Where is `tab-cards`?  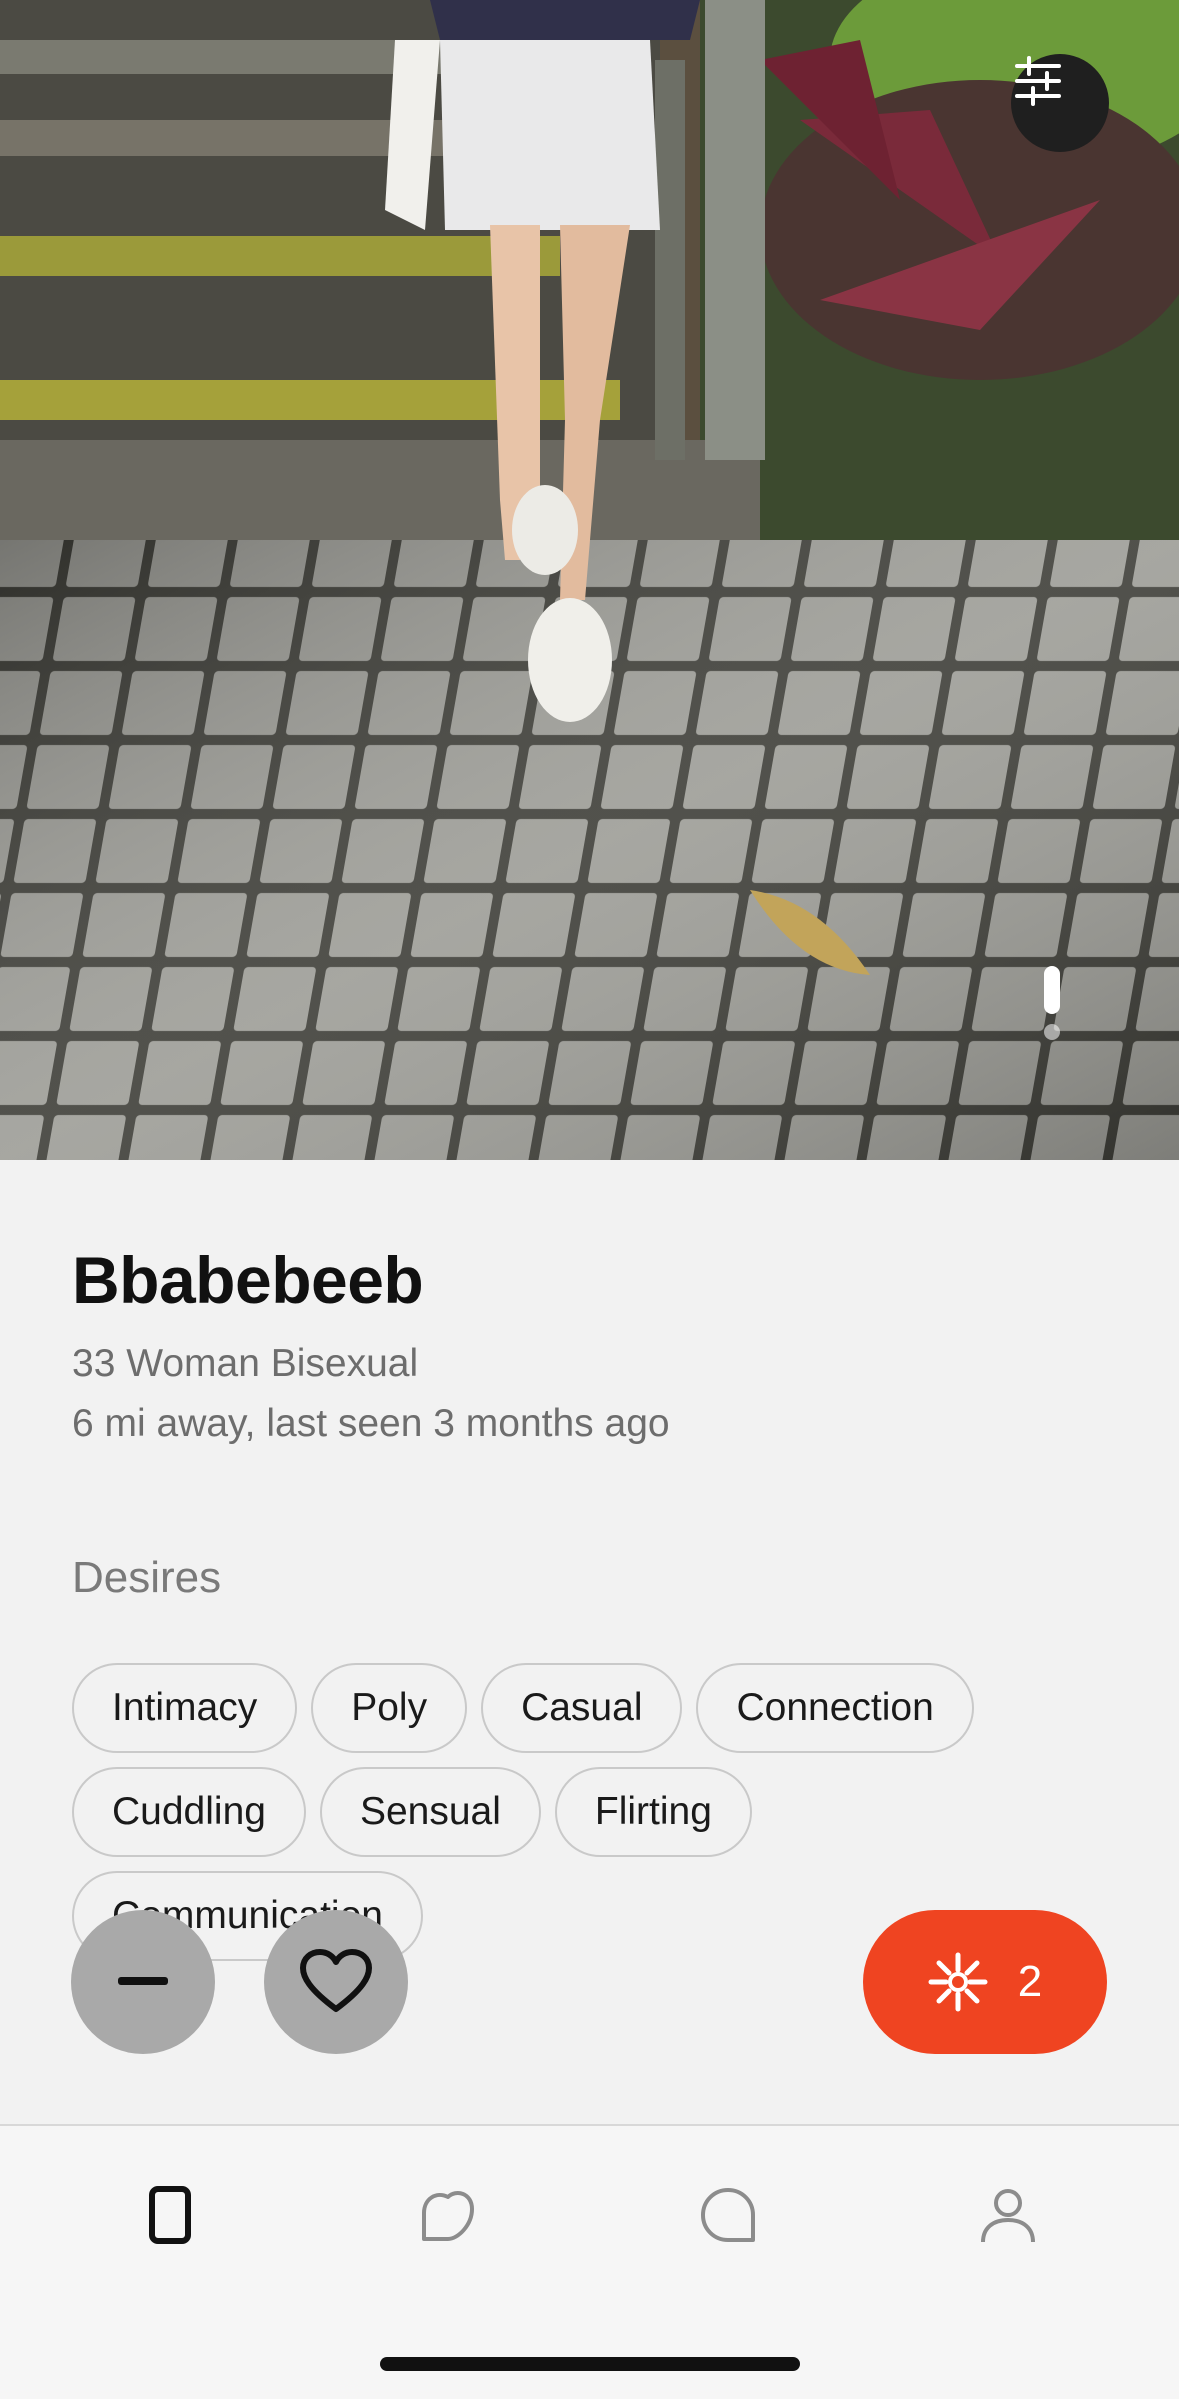
tab-cards is located at coordinates (170, 2215).